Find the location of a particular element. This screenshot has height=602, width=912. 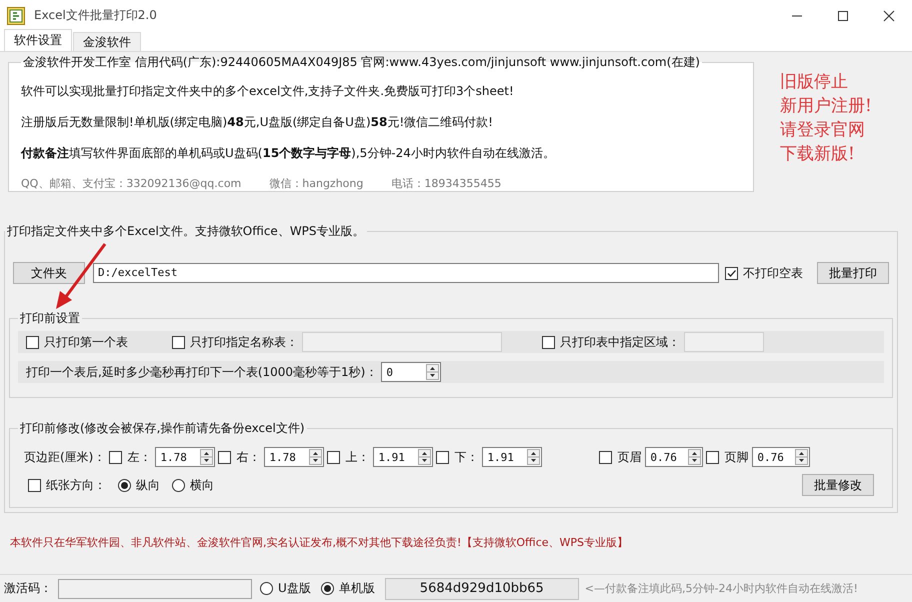

checkbox-label: 只打印第一个表 is located at coordinates (86, 342).